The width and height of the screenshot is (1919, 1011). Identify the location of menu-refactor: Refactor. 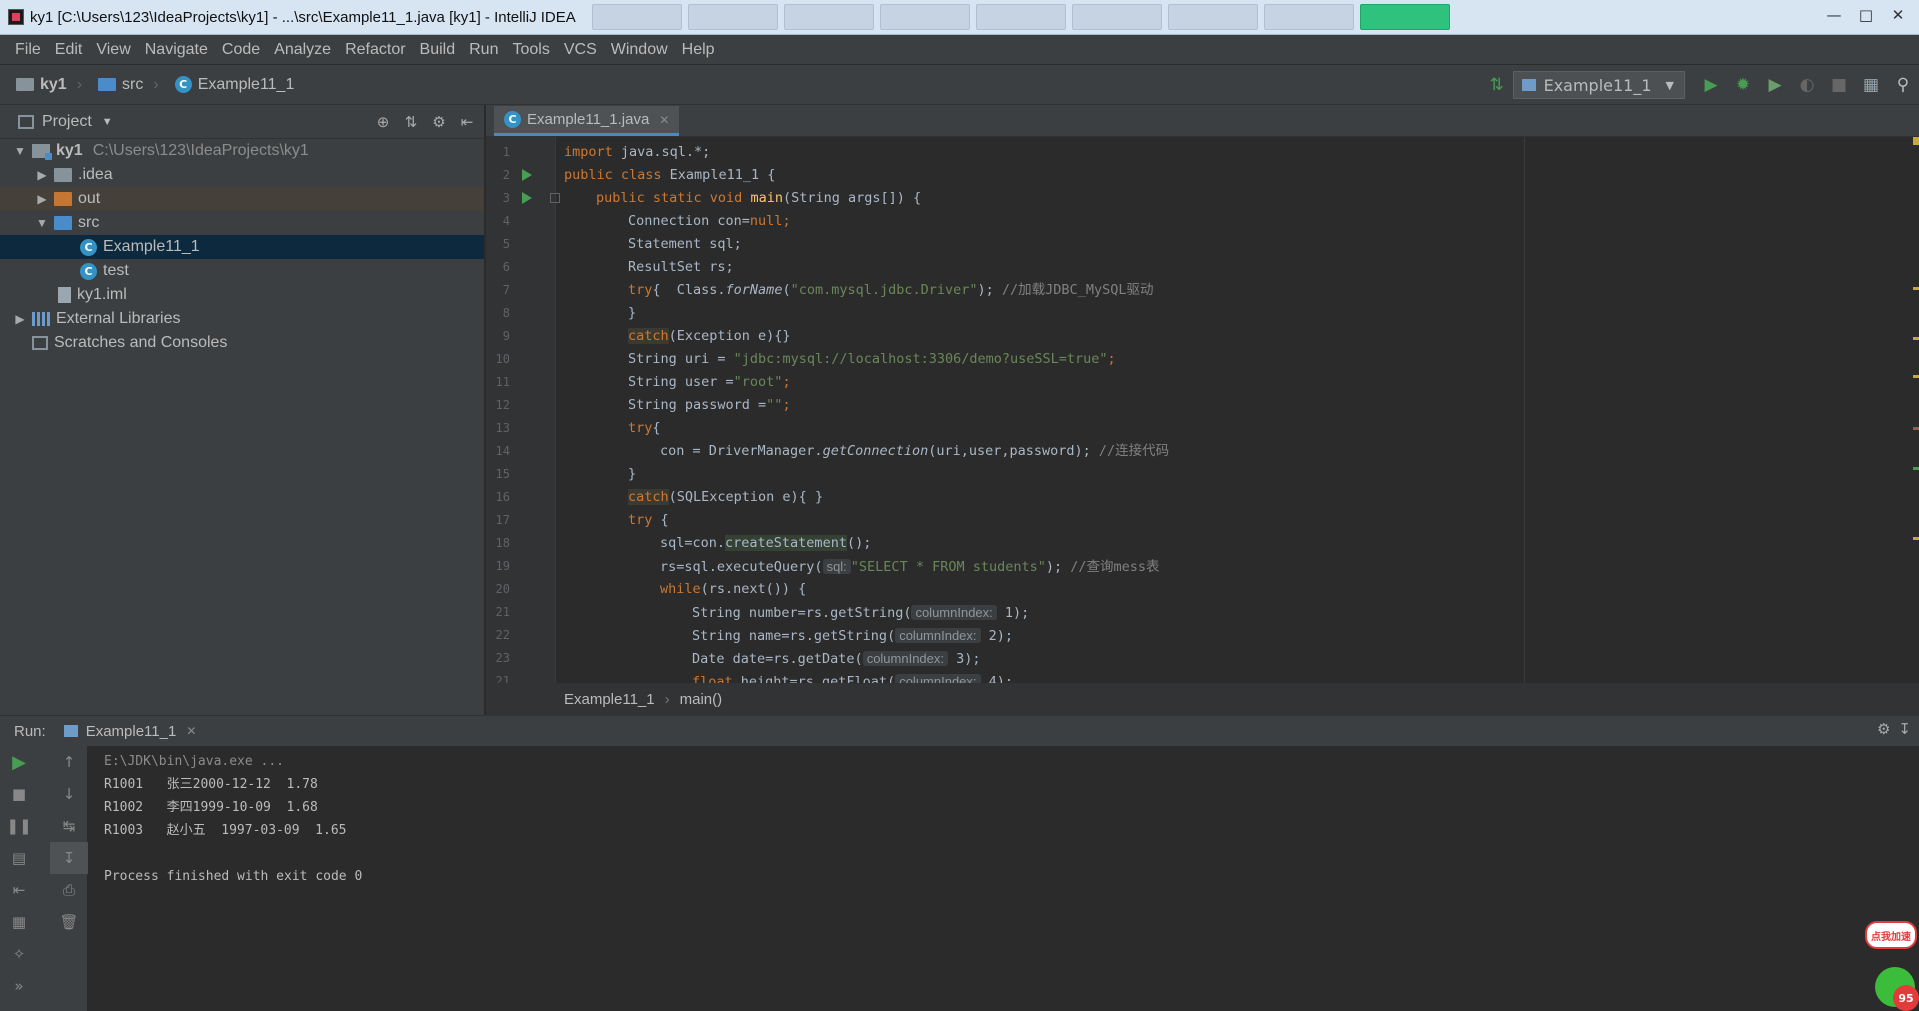
(375, 50).